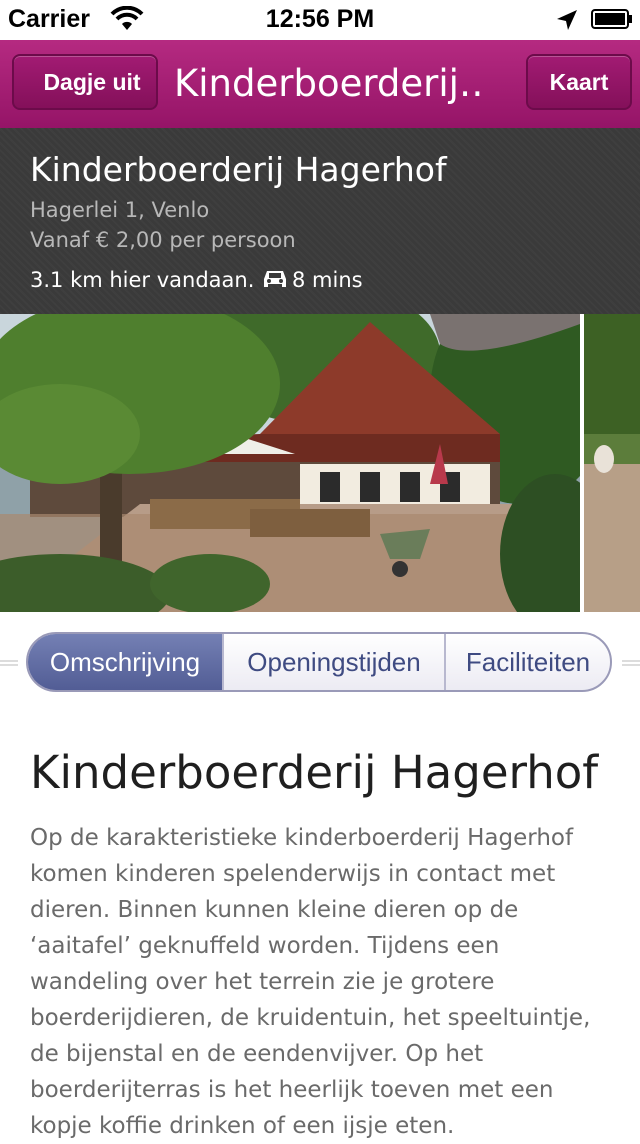  I want to click on back-button: Dagje uit, so click(85, 82).